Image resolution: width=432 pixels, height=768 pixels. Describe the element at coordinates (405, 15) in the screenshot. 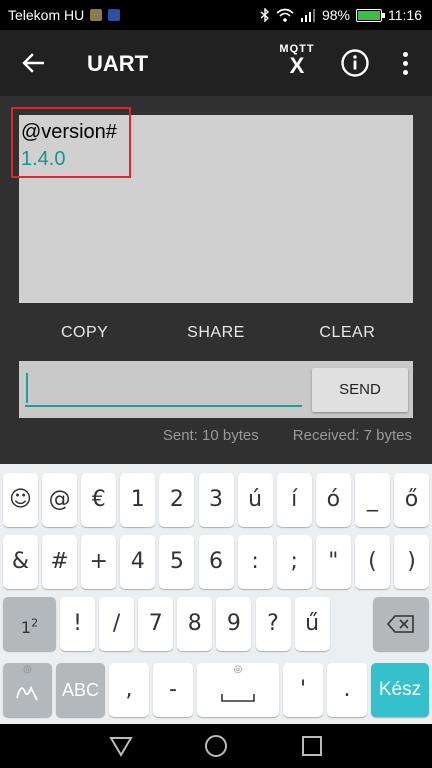

I see `clock: 11:16` at that location.